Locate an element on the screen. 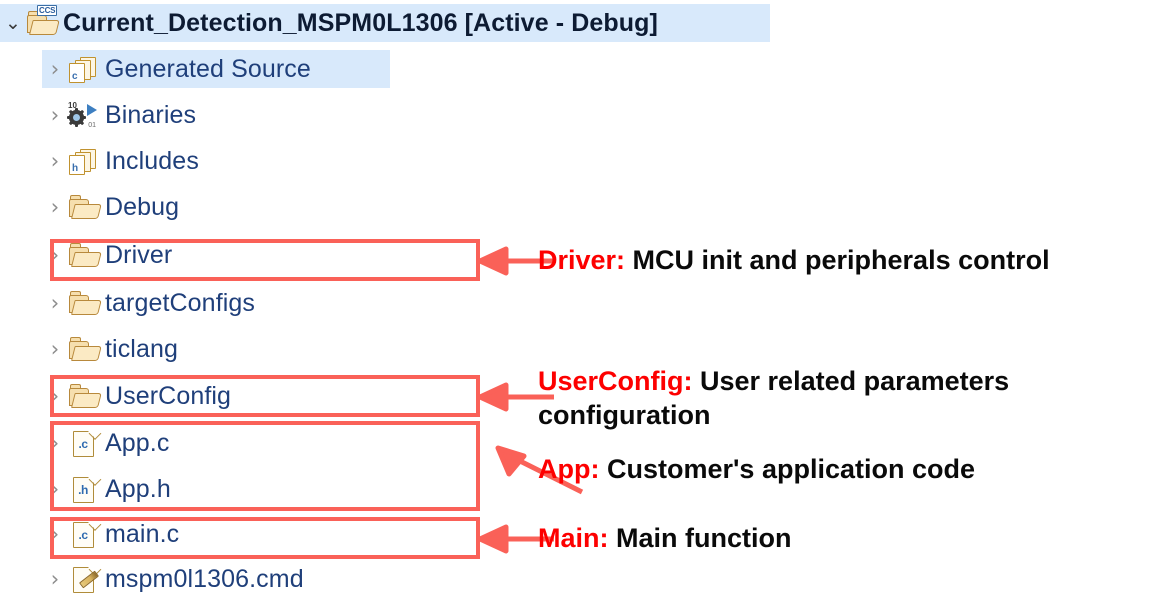 This screenshot has height=599, width=1151. annotation-main-text: Main function is located at coordinates (700, 538).